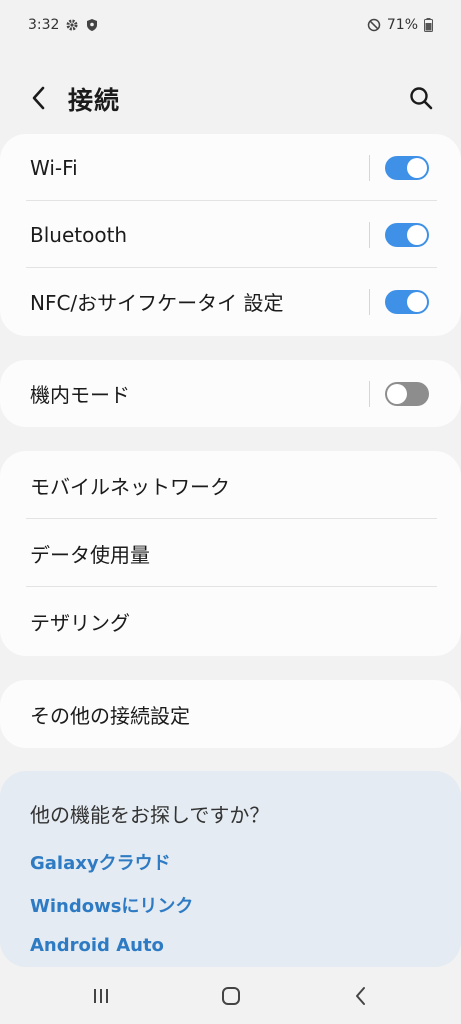  Describe the element at coordinates (90, 554) in the screenshot. I see `data-usage-label: データ使用量` at that location.